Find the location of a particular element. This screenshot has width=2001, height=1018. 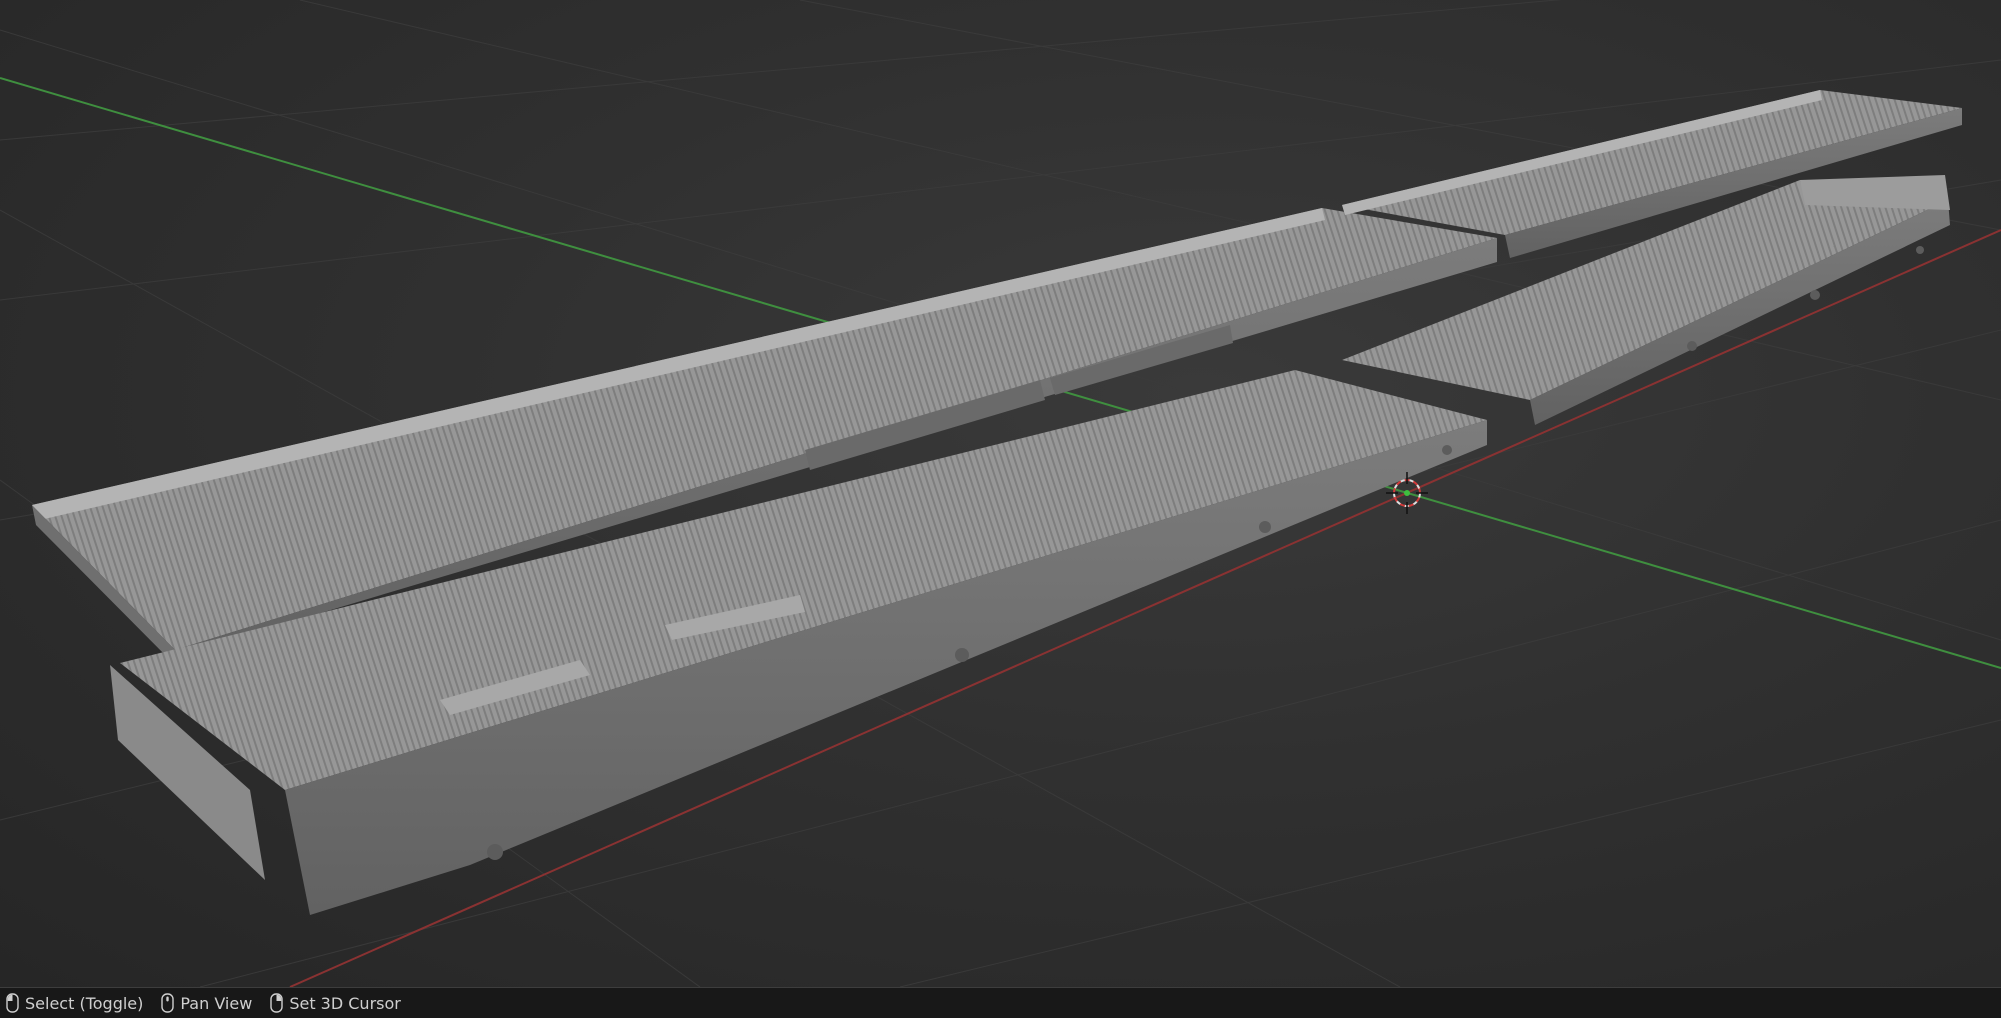

hint-label: Pan View is located at coordinates (216, 1003).